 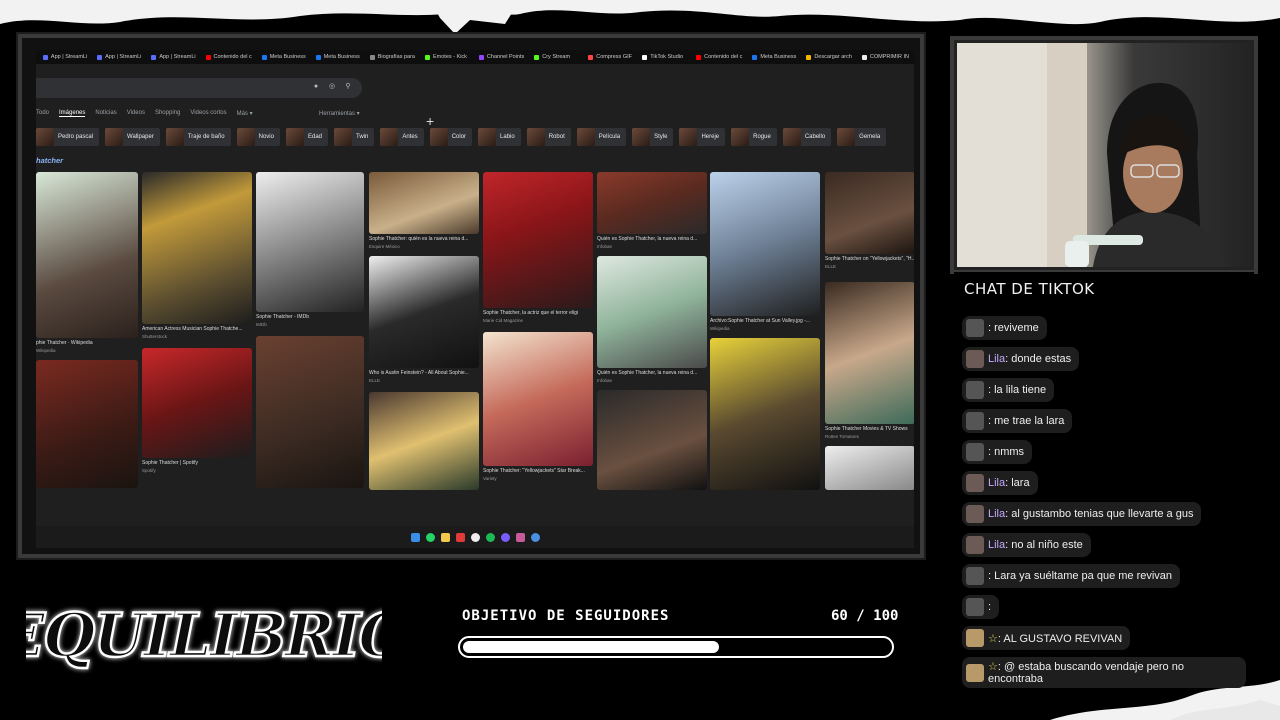 I want to click on tab-images: Imágenes, so click(x=72, y=113).